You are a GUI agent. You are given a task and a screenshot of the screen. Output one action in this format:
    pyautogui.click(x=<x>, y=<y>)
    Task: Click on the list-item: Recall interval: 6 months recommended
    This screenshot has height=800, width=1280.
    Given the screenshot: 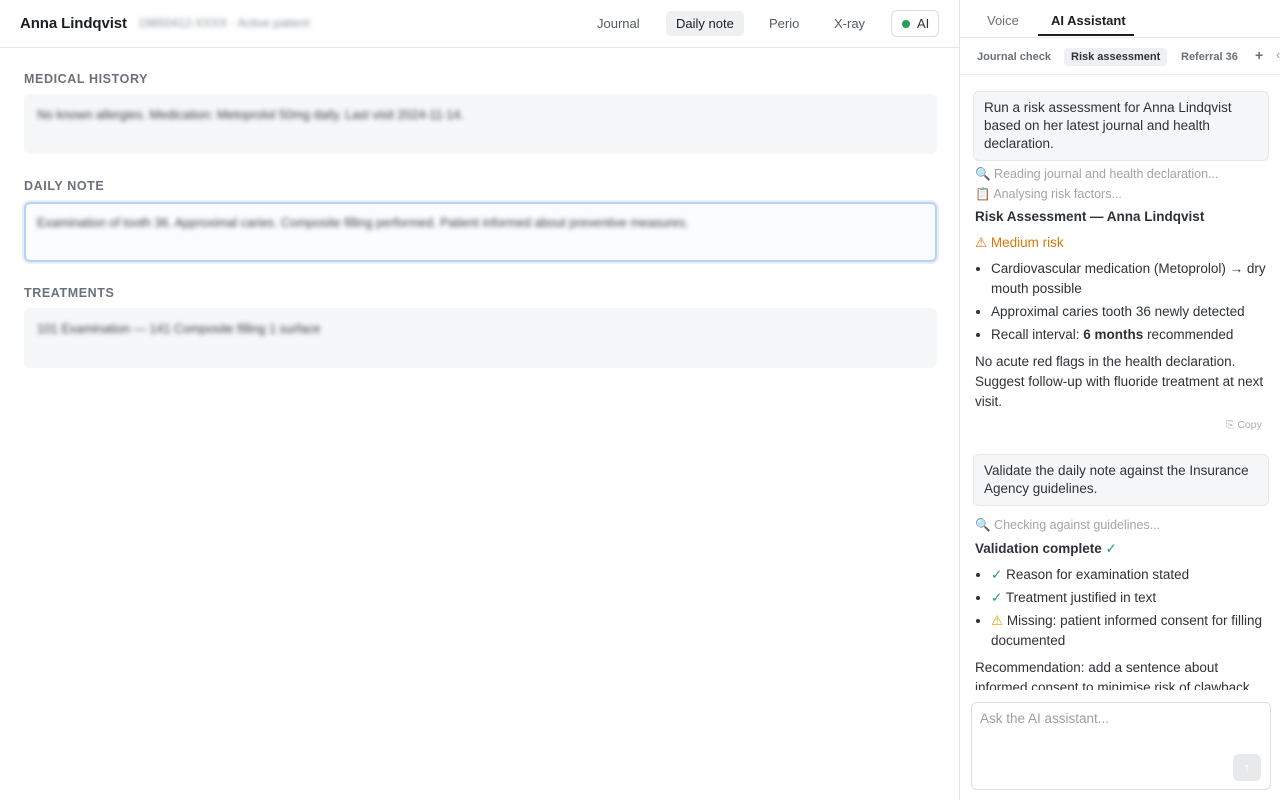 What is the action you would take?
    pyautogui.click(x=1131, y=335)
    